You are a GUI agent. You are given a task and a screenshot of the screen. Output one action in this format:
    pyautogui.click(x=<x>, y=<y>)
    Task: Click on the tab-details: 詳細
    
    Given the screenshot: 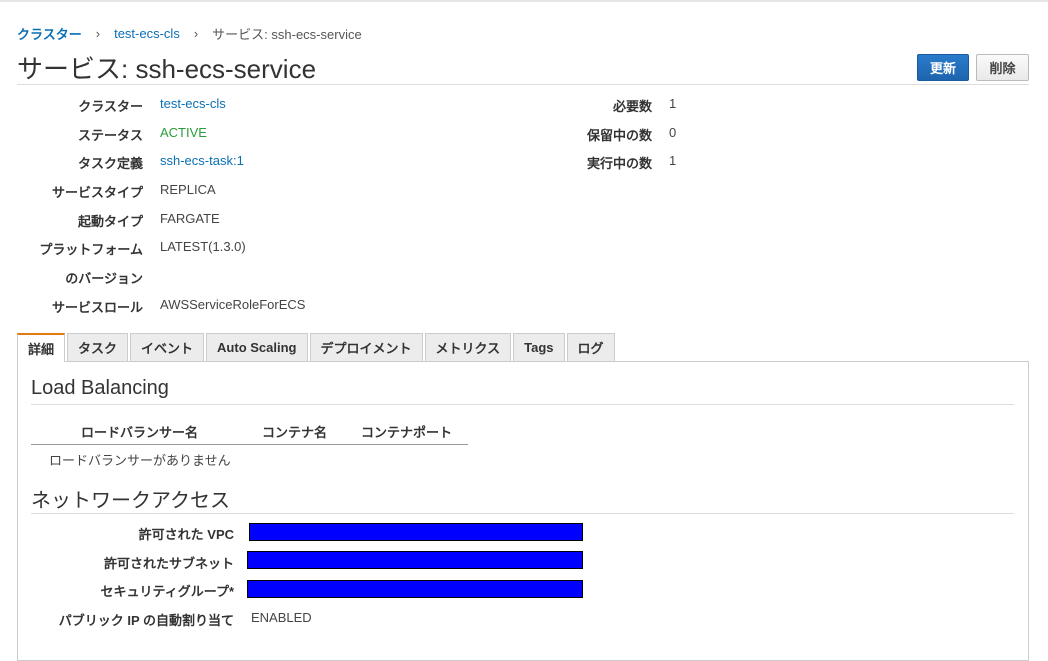 What is the action you would take?
    pyautogui.click(x=41, y=347)
    